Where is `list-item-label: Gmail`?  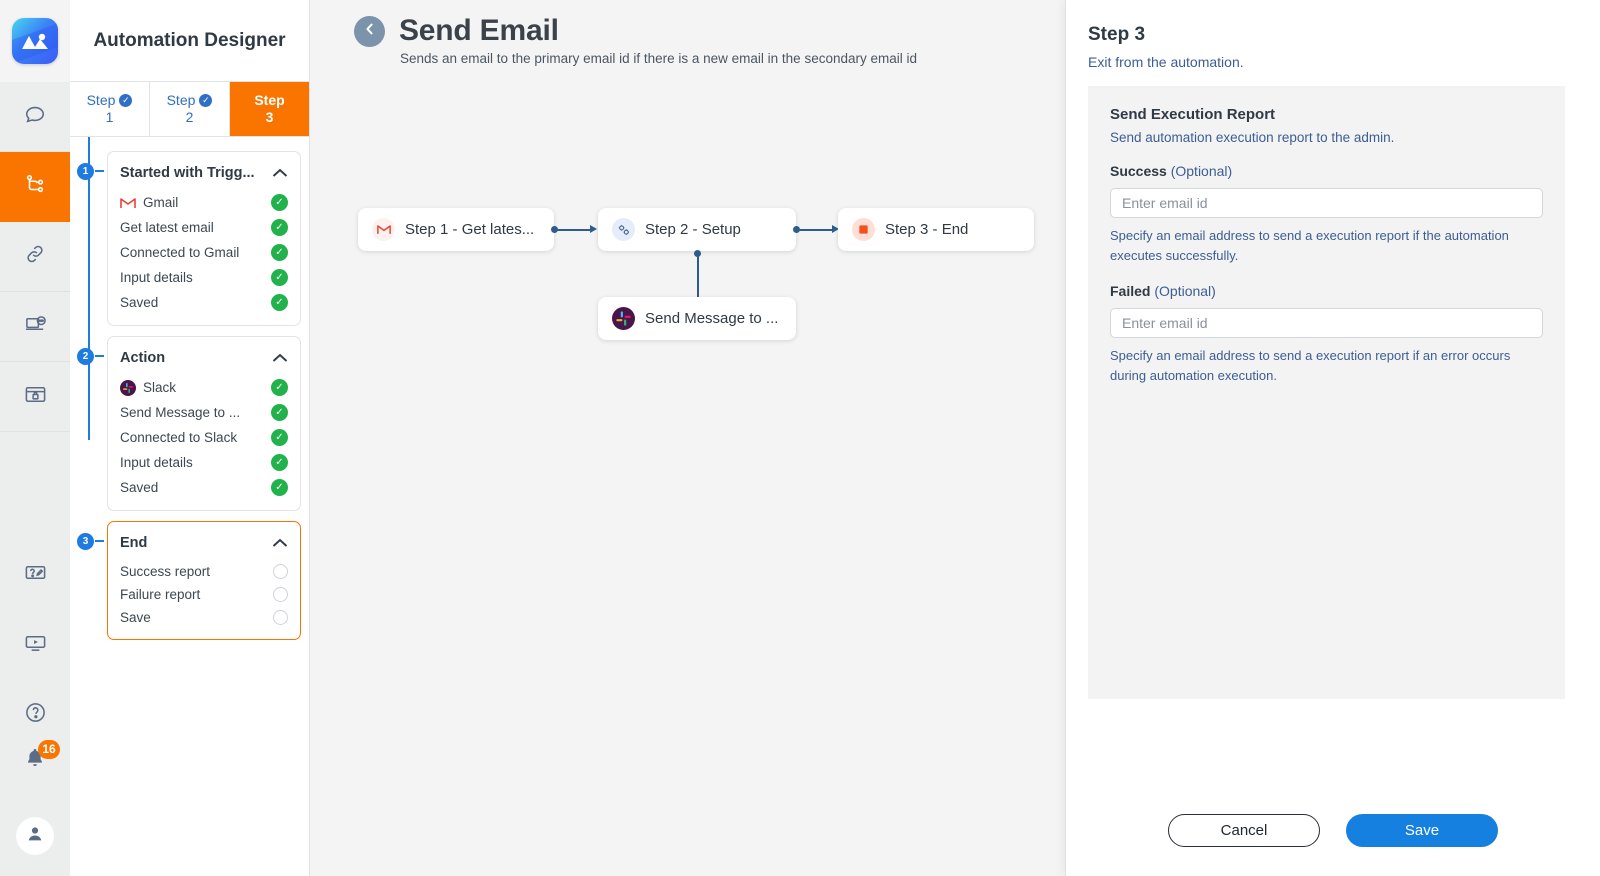
list-item-label: Gmail is located at coordinates (161, 202).